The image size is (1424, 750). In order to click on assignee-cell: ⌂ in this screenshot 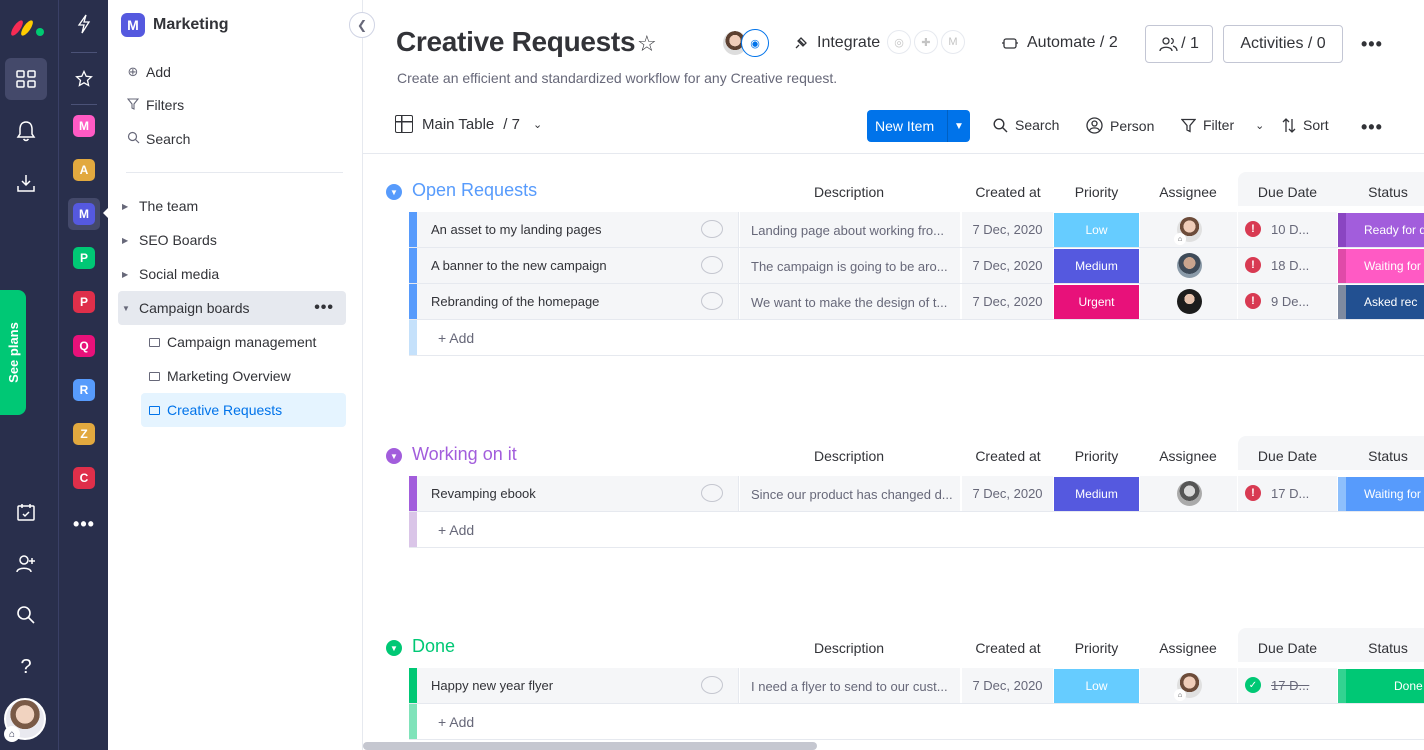, I will do `click(1188, 229)`.